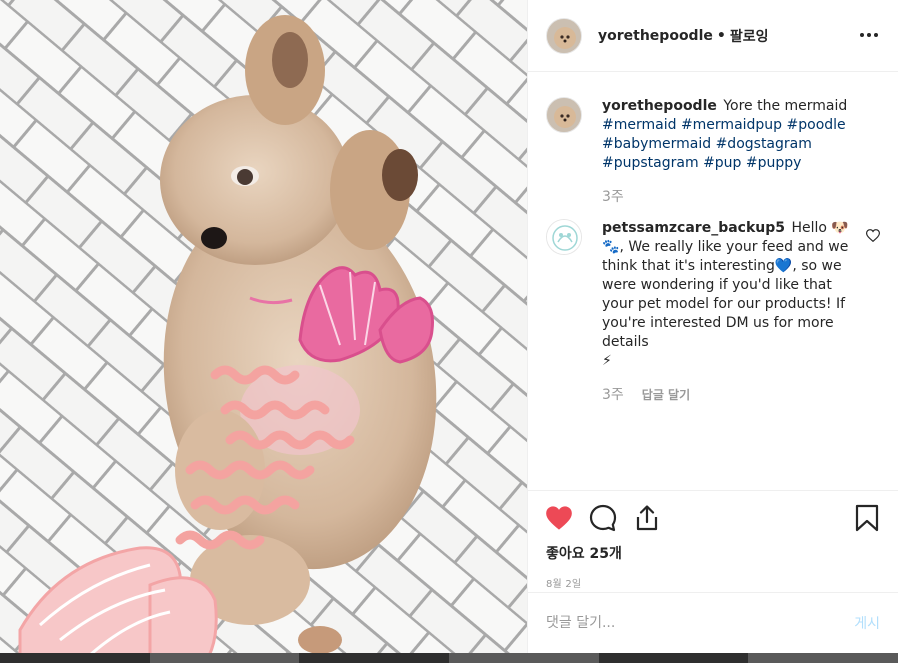 This screenshot has height=663, width=898. I want to click on comment-text-part: Hello, so click(809, 228).